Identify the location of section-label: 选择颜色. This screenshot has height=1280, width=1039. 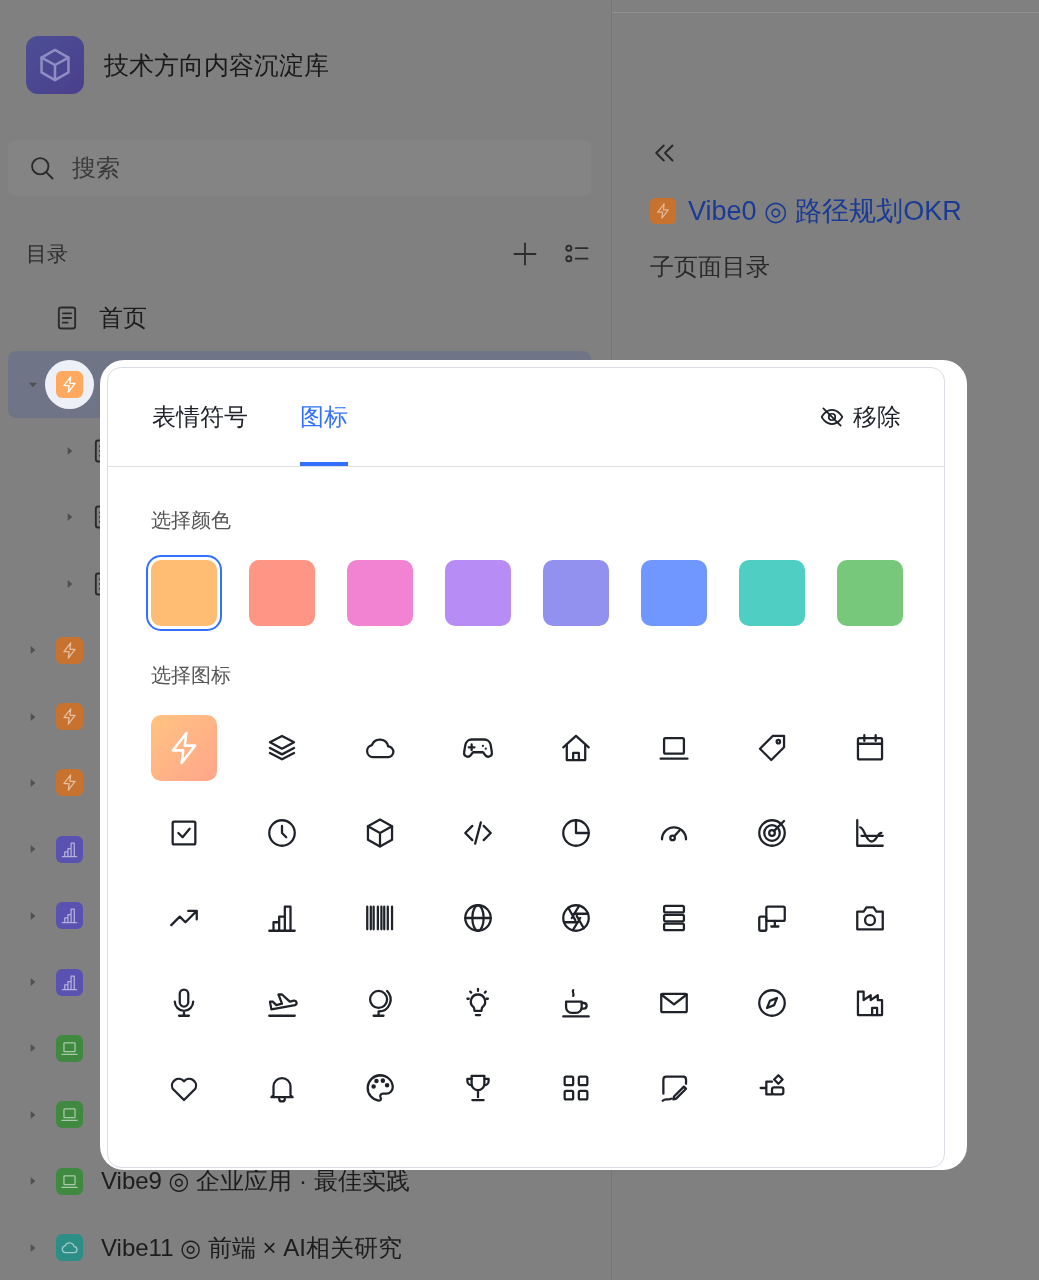
(191, 520).